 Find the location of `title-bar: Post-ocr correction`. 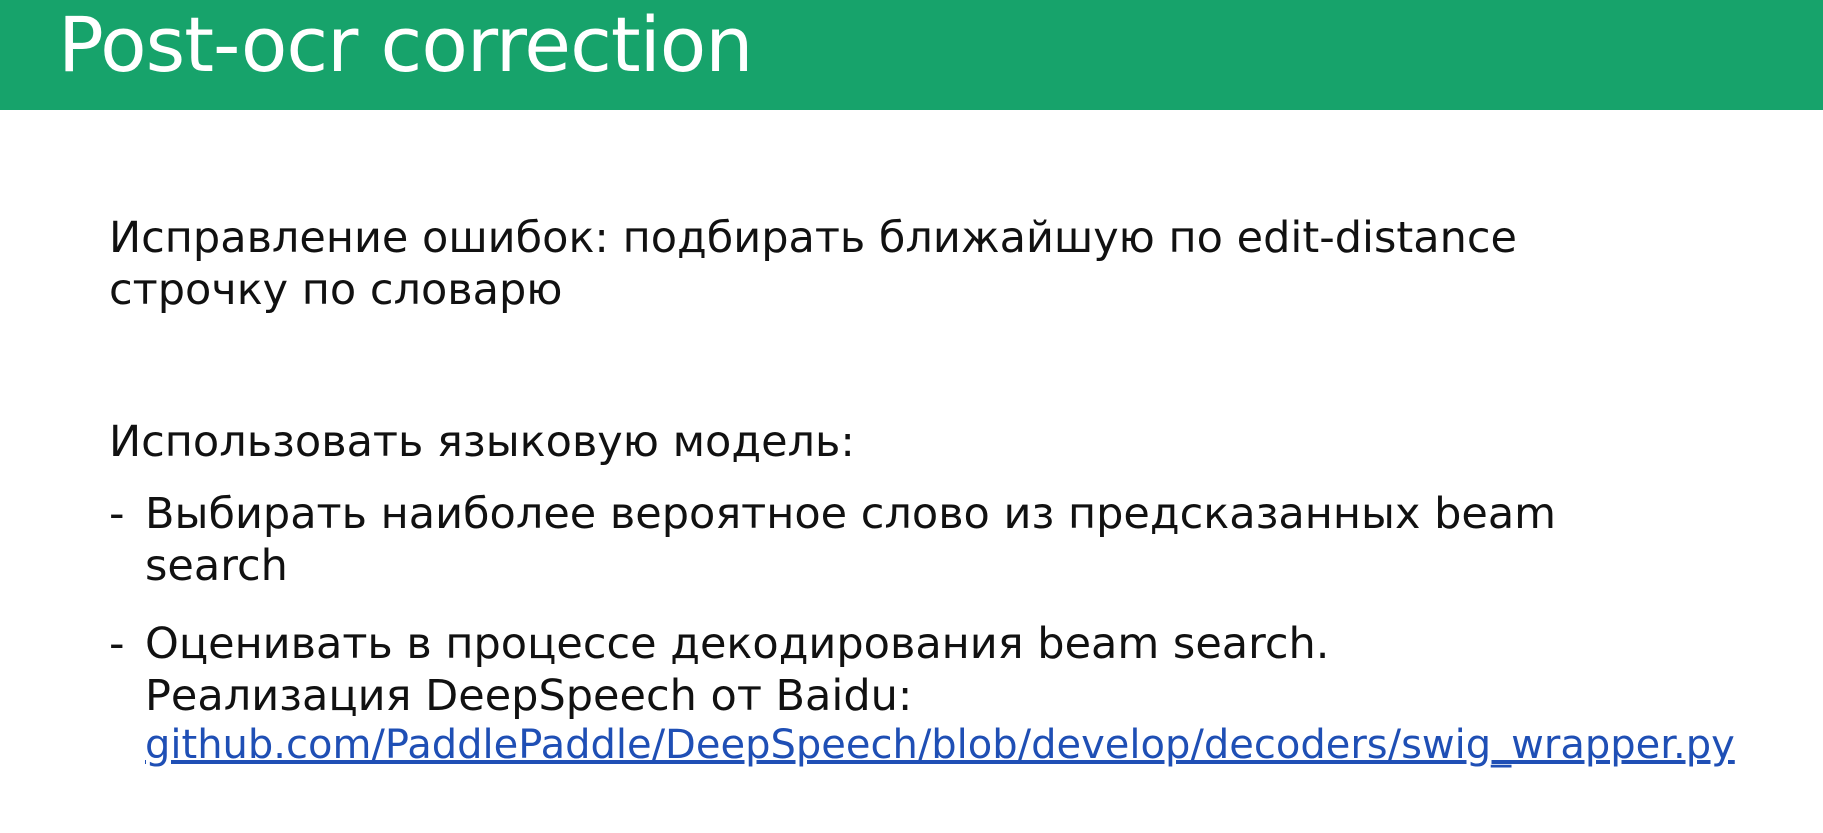

title-bar: Post-ocr correction is located at coordinates (911, 55).